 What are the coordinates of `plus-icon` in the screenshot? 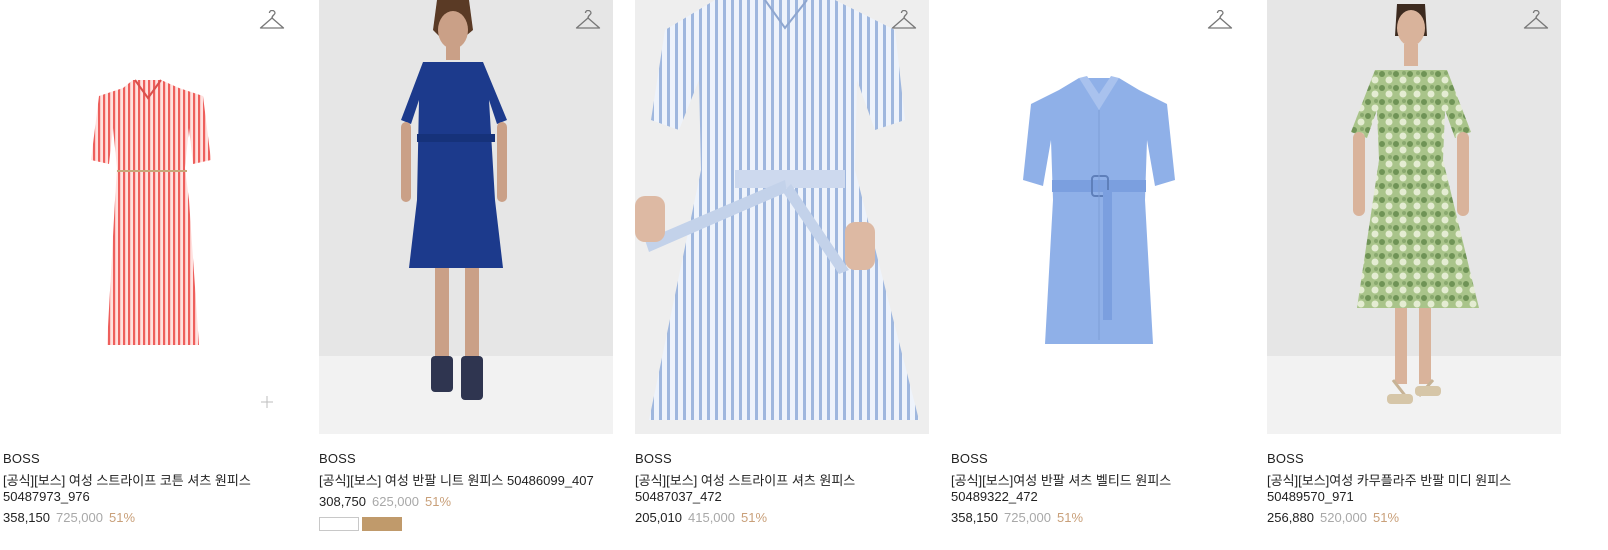 It's located at (267, 402).